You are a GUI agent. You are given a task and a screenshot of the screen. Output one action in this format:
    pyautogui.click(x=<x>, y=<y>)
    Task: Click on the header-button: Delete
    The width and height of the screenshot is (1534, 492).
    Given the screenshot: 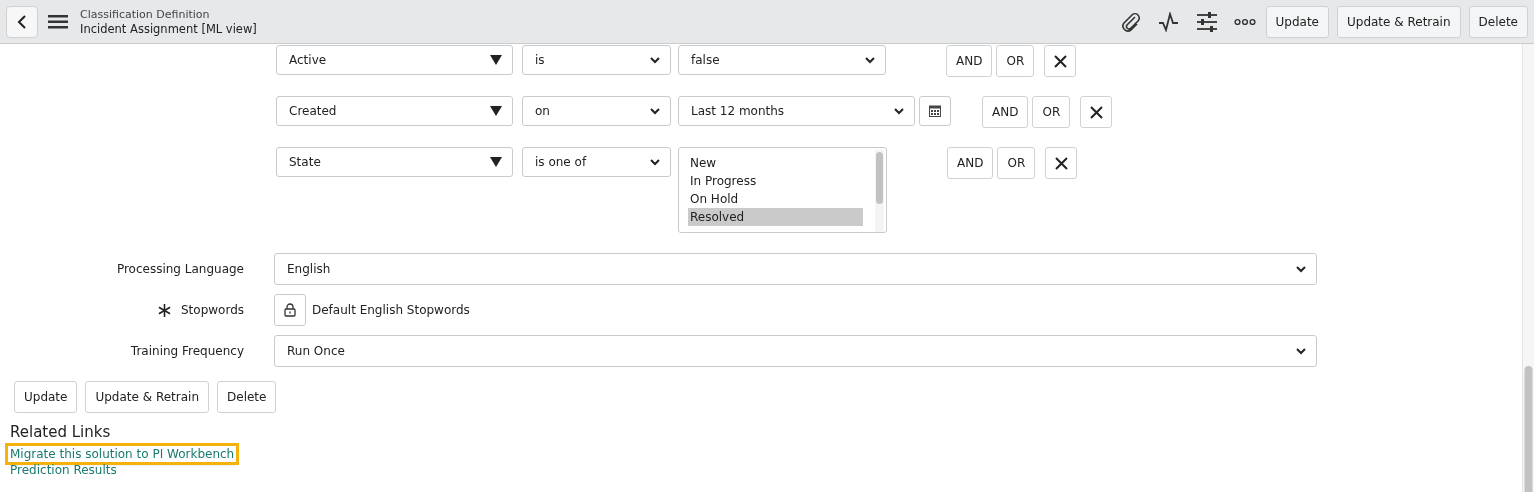 What is the action you would take?
    pyautogui.click(x=1498, y=21)
    